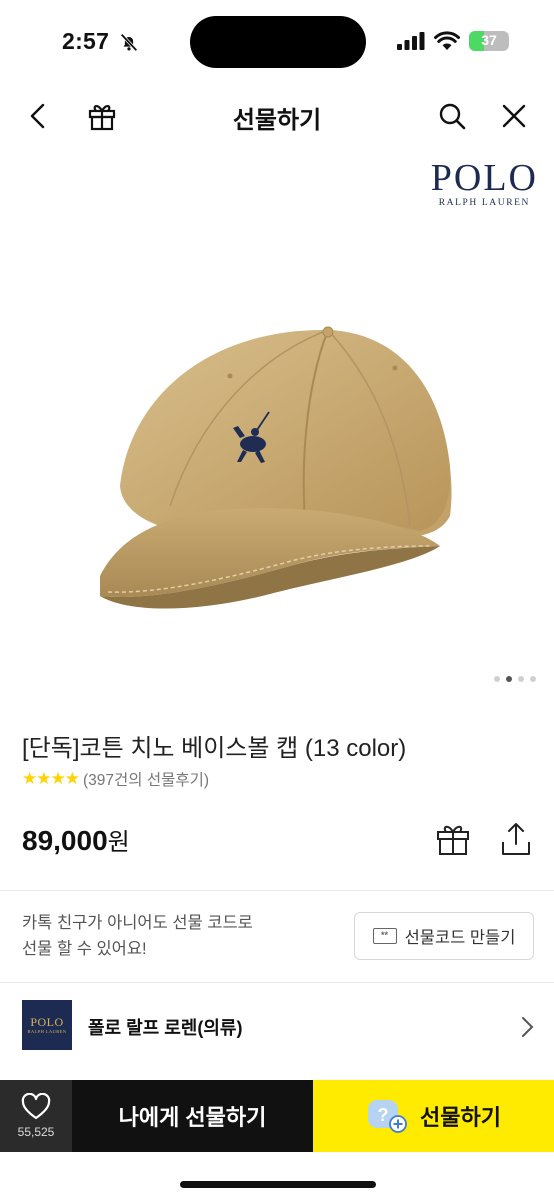 This screenshot has width=554, height=1200. Describe the element at coordinates (484, 178) in the screenshot. I see `logo-wordmark: POLO` at that location.